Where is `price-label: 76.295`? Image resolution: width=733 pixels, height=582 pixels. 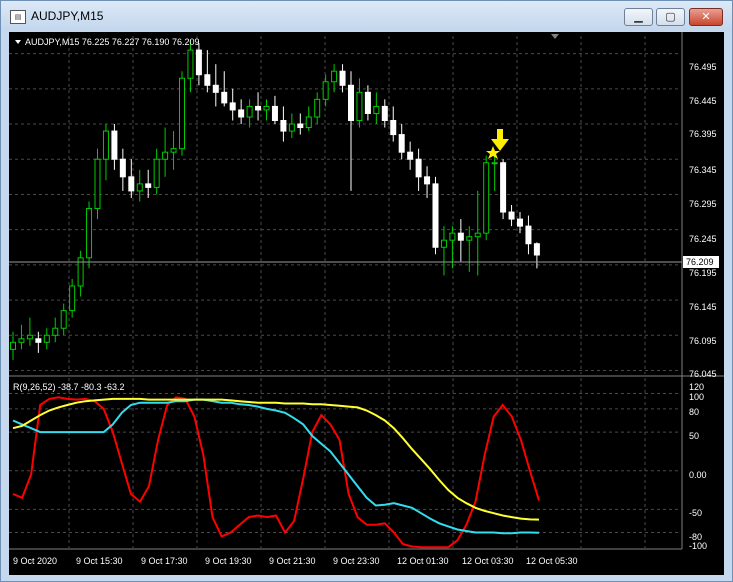 price-label: 76.295 is located at coordinates (703, 204).